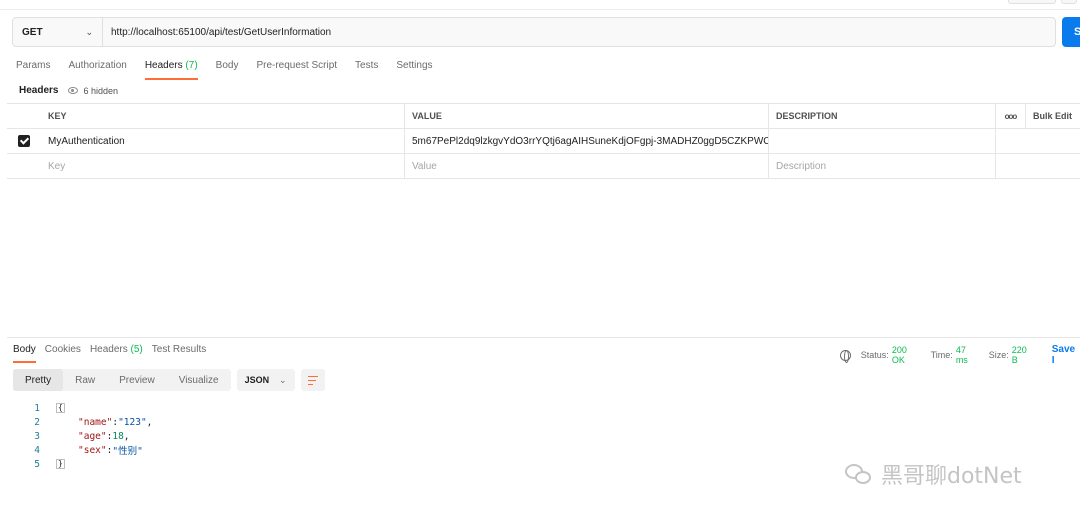  I want to click on tab-params: Params, so click(33, 70).